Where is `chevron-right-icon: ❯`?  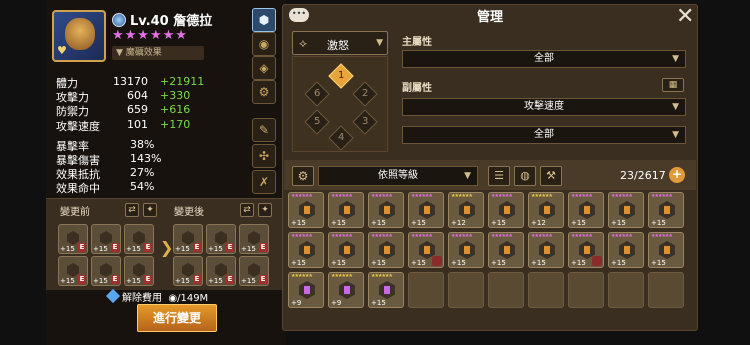 chevron-right-icon: ❯ is located at coordinates (167, 247).